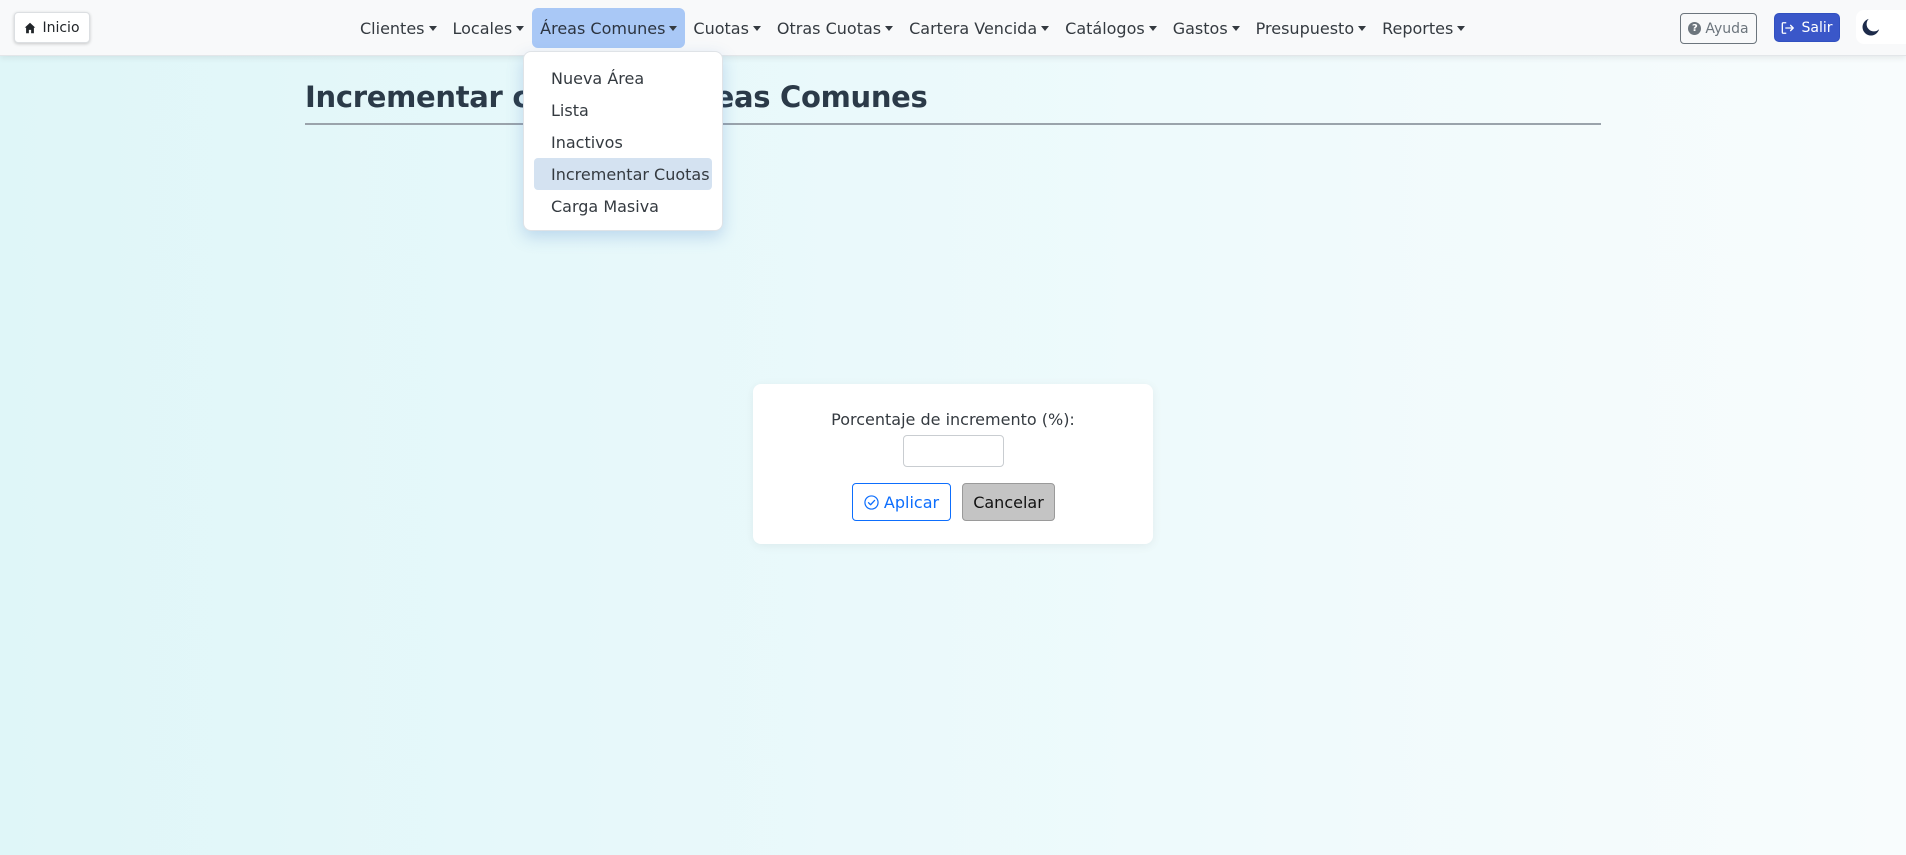 The width and height of the screenshot is (1906, 855). I want to click on dropdown-item-carga-masiva: Carga Masiva, so click(623, 206).